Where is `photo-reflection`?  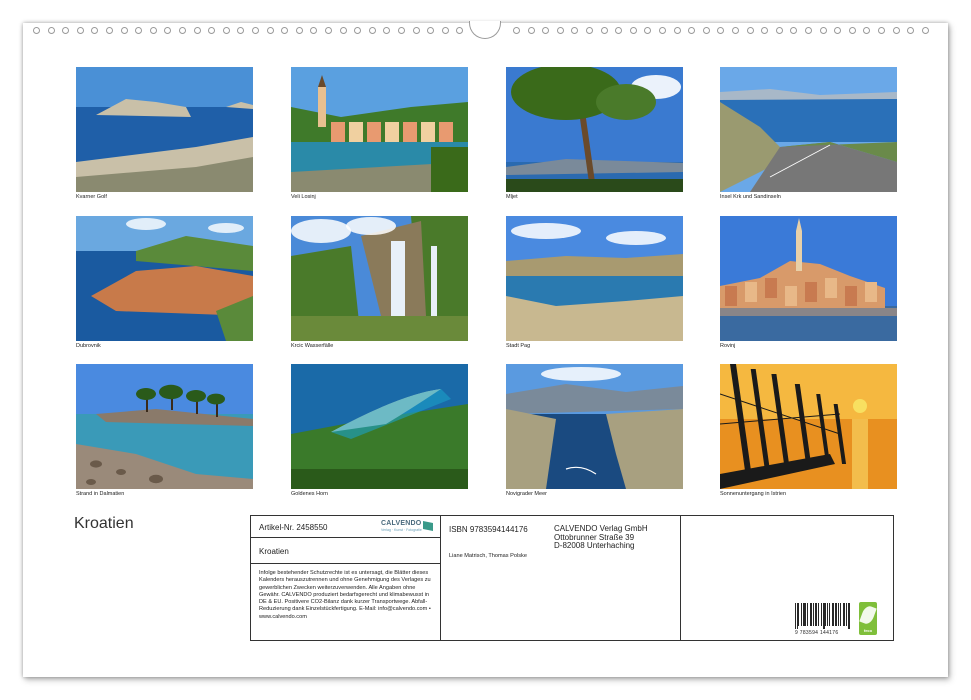 photo-reflection is located at coordinates (808, 312).